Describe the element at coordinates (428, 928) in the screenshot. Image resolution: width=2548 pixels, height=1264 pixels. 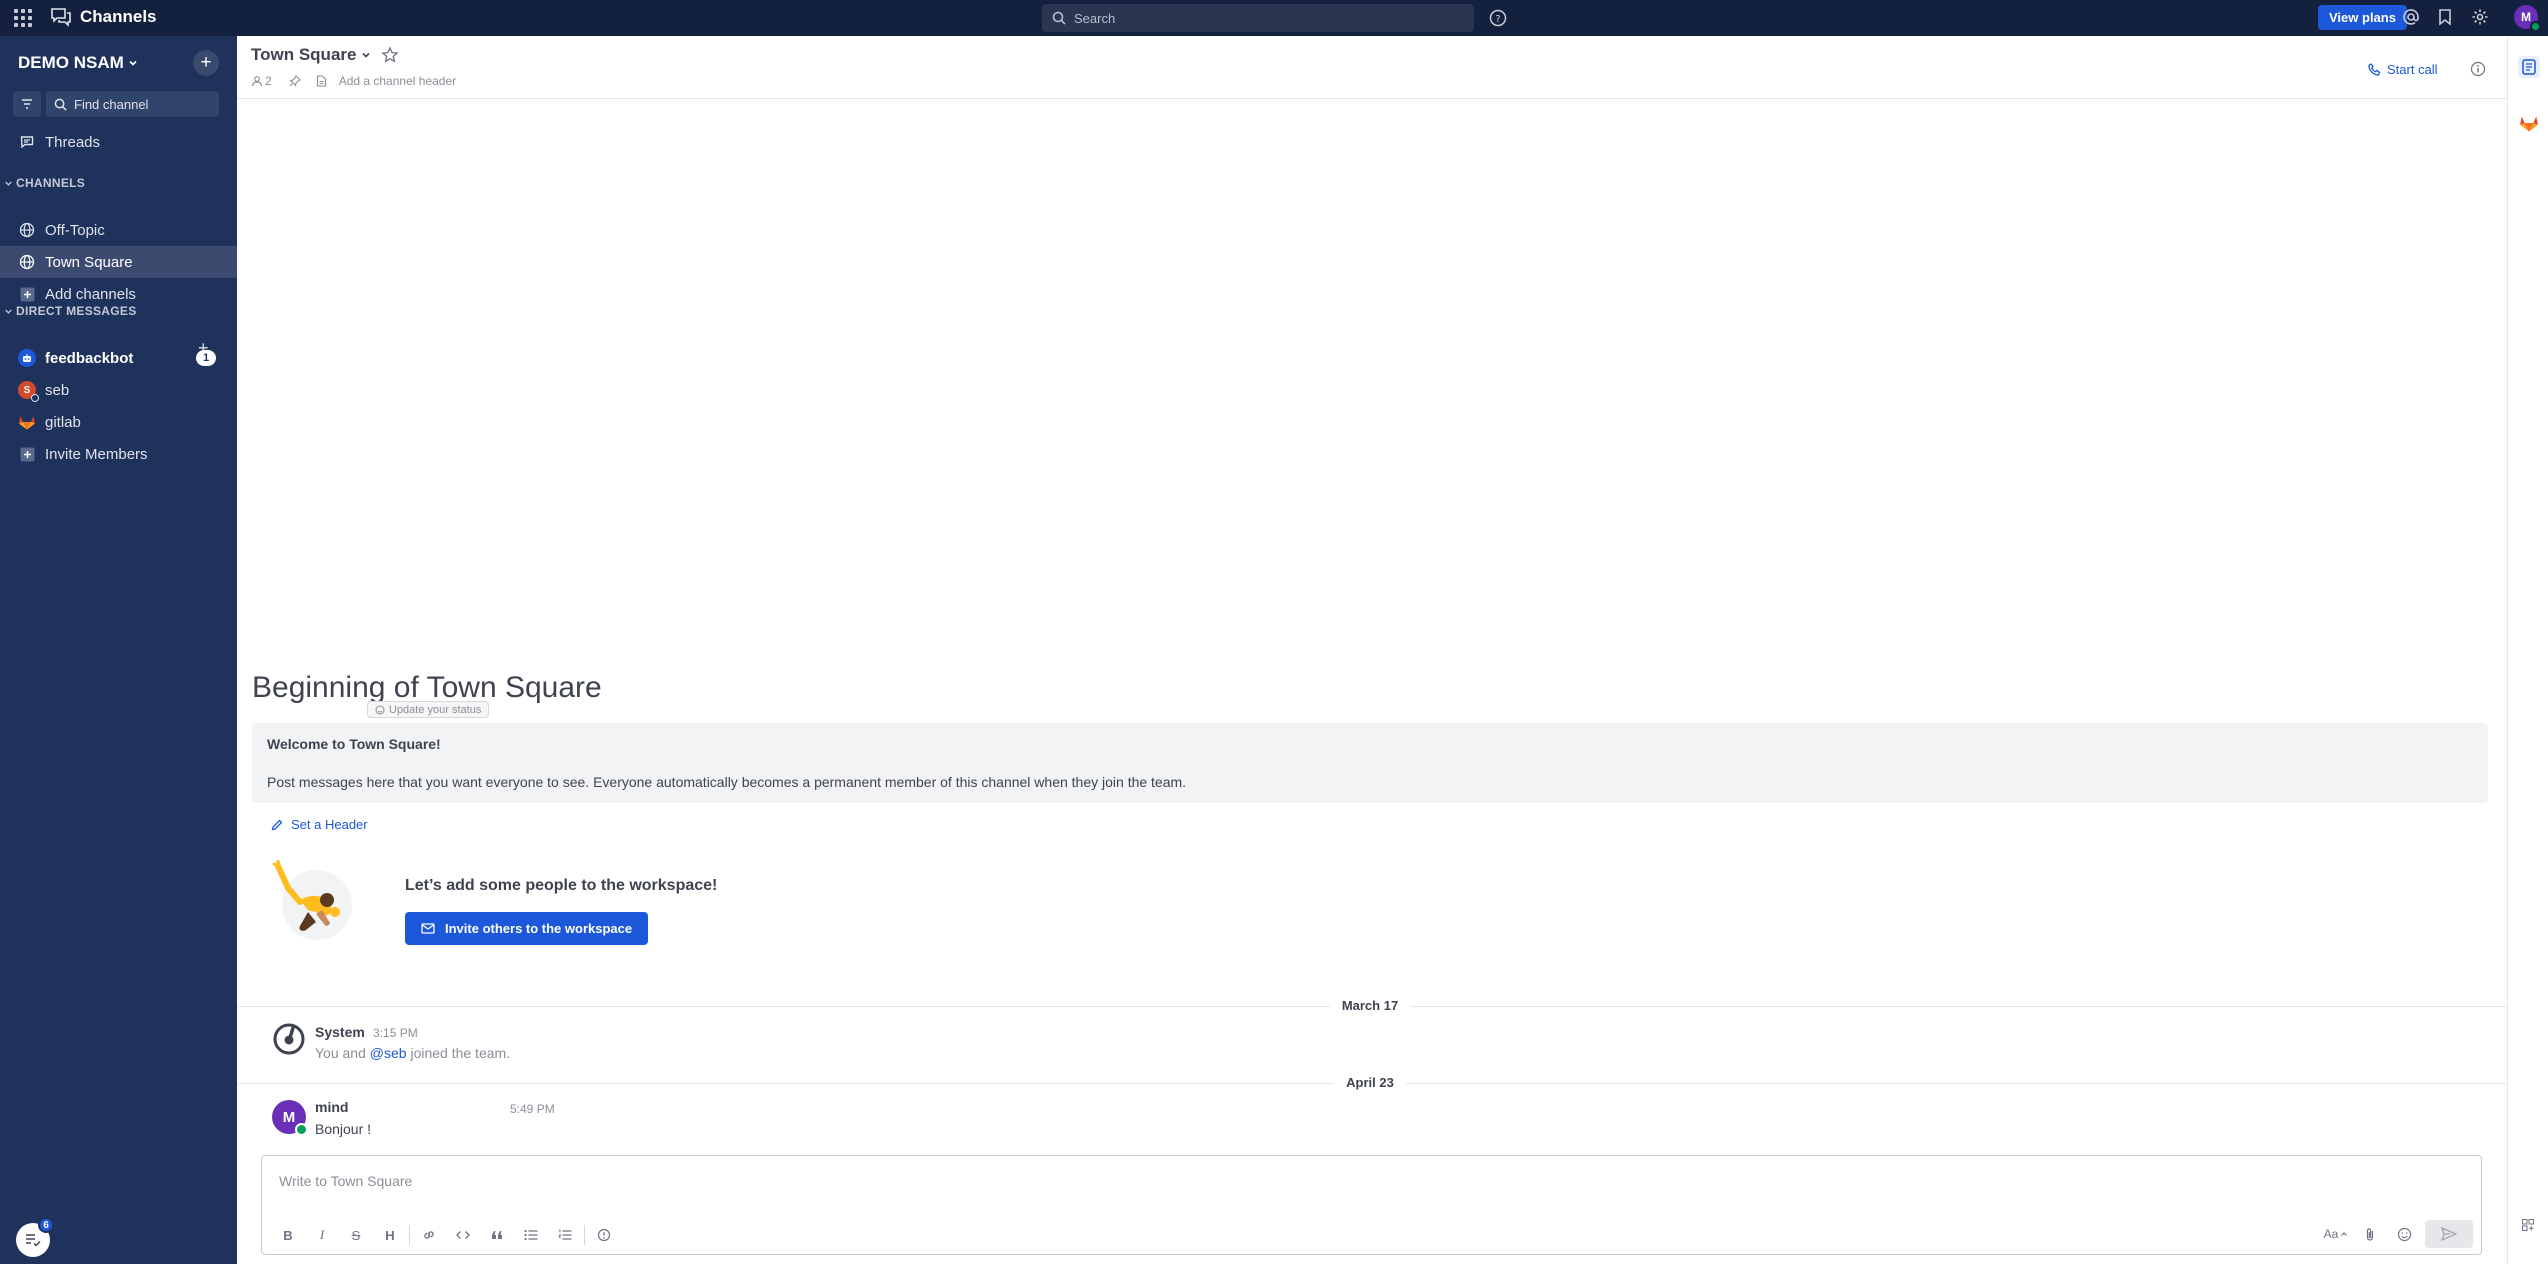
I see `envelope-plus-icon` at that location.